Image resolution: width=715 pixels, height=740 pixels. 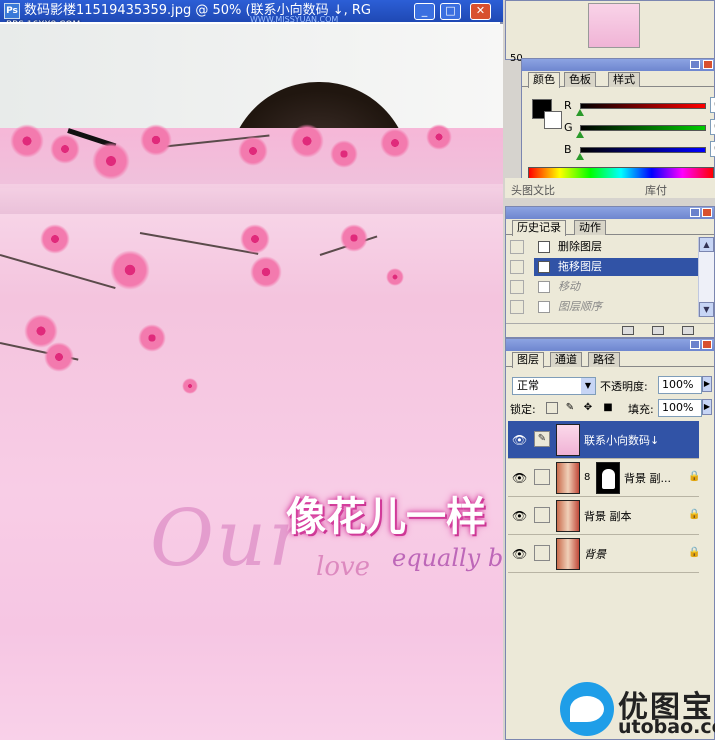 What do you see at coordinates (602, 307) in the screenshot?
I see `history-item: 图层顺序` at bounding box center [602, 307].